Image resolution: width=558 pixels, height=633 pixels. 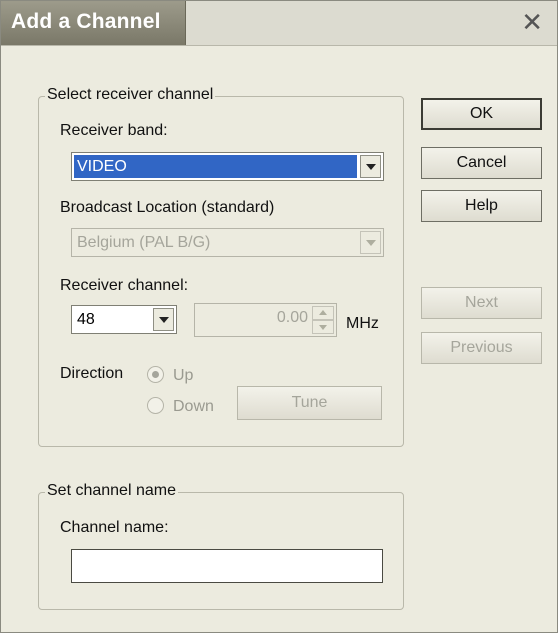 I want to click on spin-up-icon, so click(x=323, y=312).